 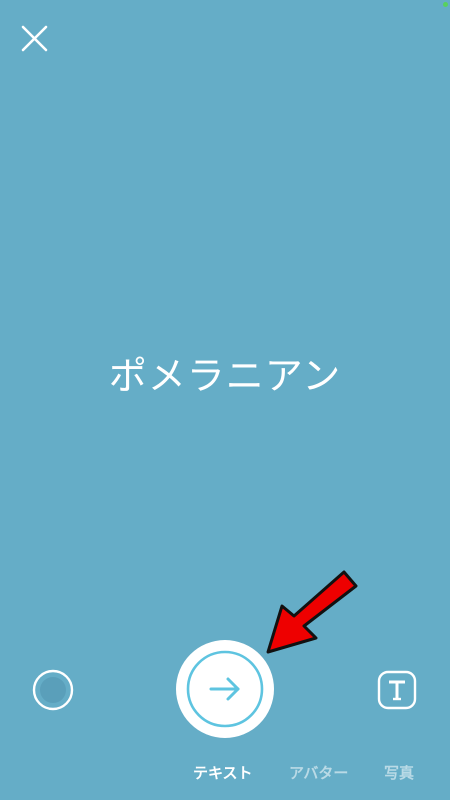 I want to click on send-button, so click(x=225, y=689).